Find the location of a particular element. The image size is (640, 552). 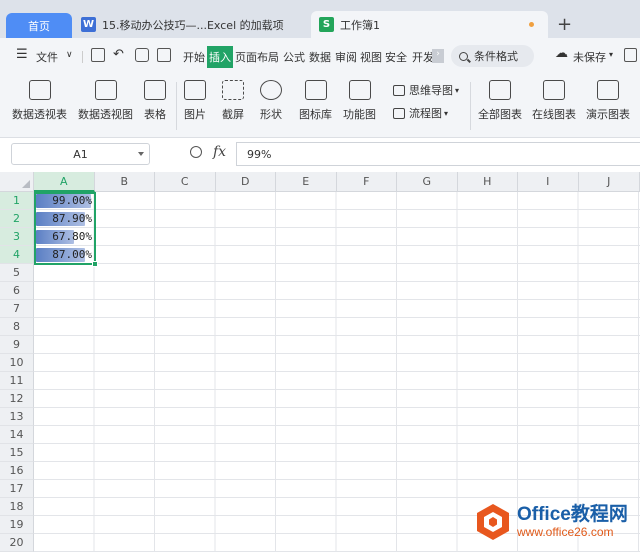

row-header: 11 is located at coordinates (17, 381).